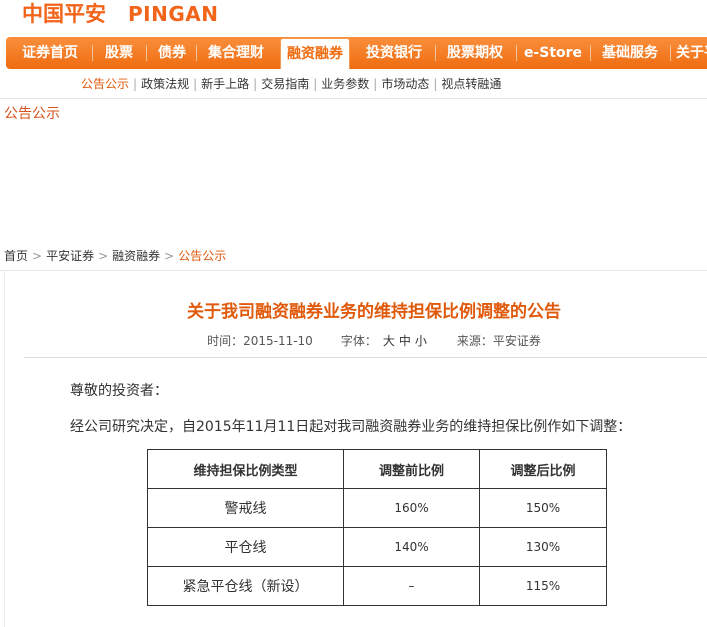 This screenshot has width=707, height=627. I want to click on table-header-type: 维持担保比例类型, so click(245, 469).